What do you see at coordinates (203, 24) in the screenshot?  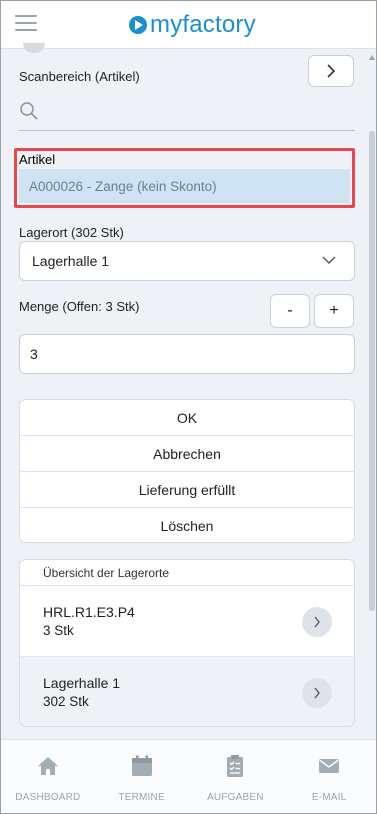 I see `logo-text: myfactory` at bounding box center [203, 24].